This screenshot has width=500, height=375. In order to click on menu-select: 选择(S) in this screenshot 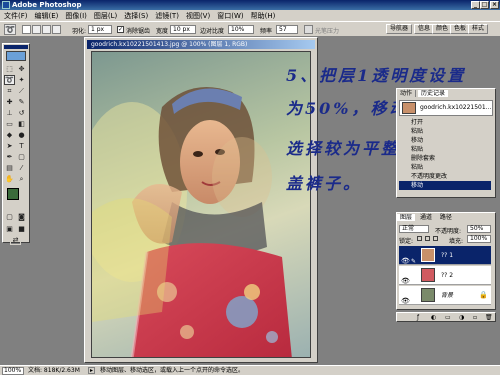, I will do `click(136, 16)`.